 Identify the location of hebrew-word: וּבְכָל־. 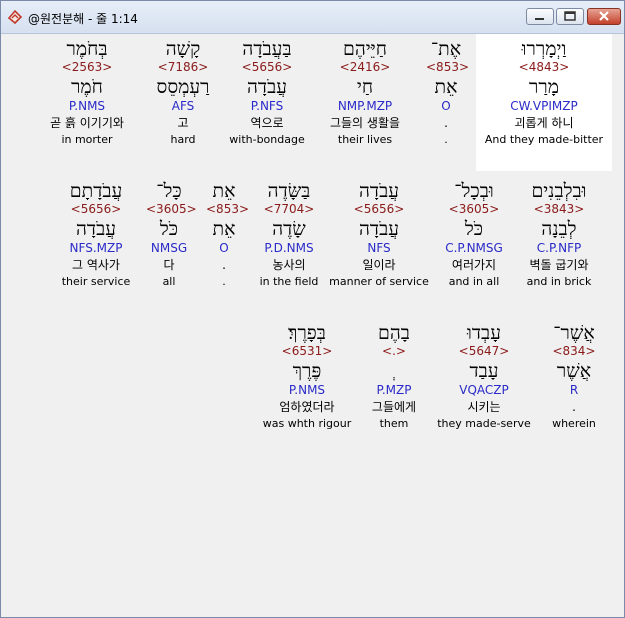
(474, 191).